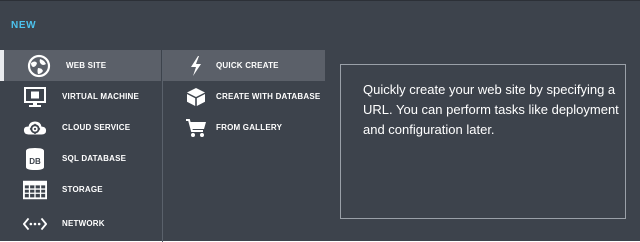 This screenshot has height=242, width=640. I want to click on option-create-with-database: CREATE WITH DATABASE, so click(244, 96).